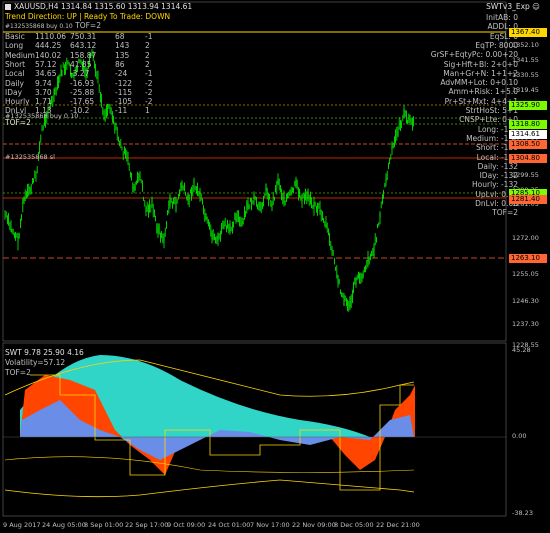  What do you see at coordinates (479, 120) in the screenshot?
I see `right-stat-key: CNSP+Lte:` at bounding box center [479, 120].